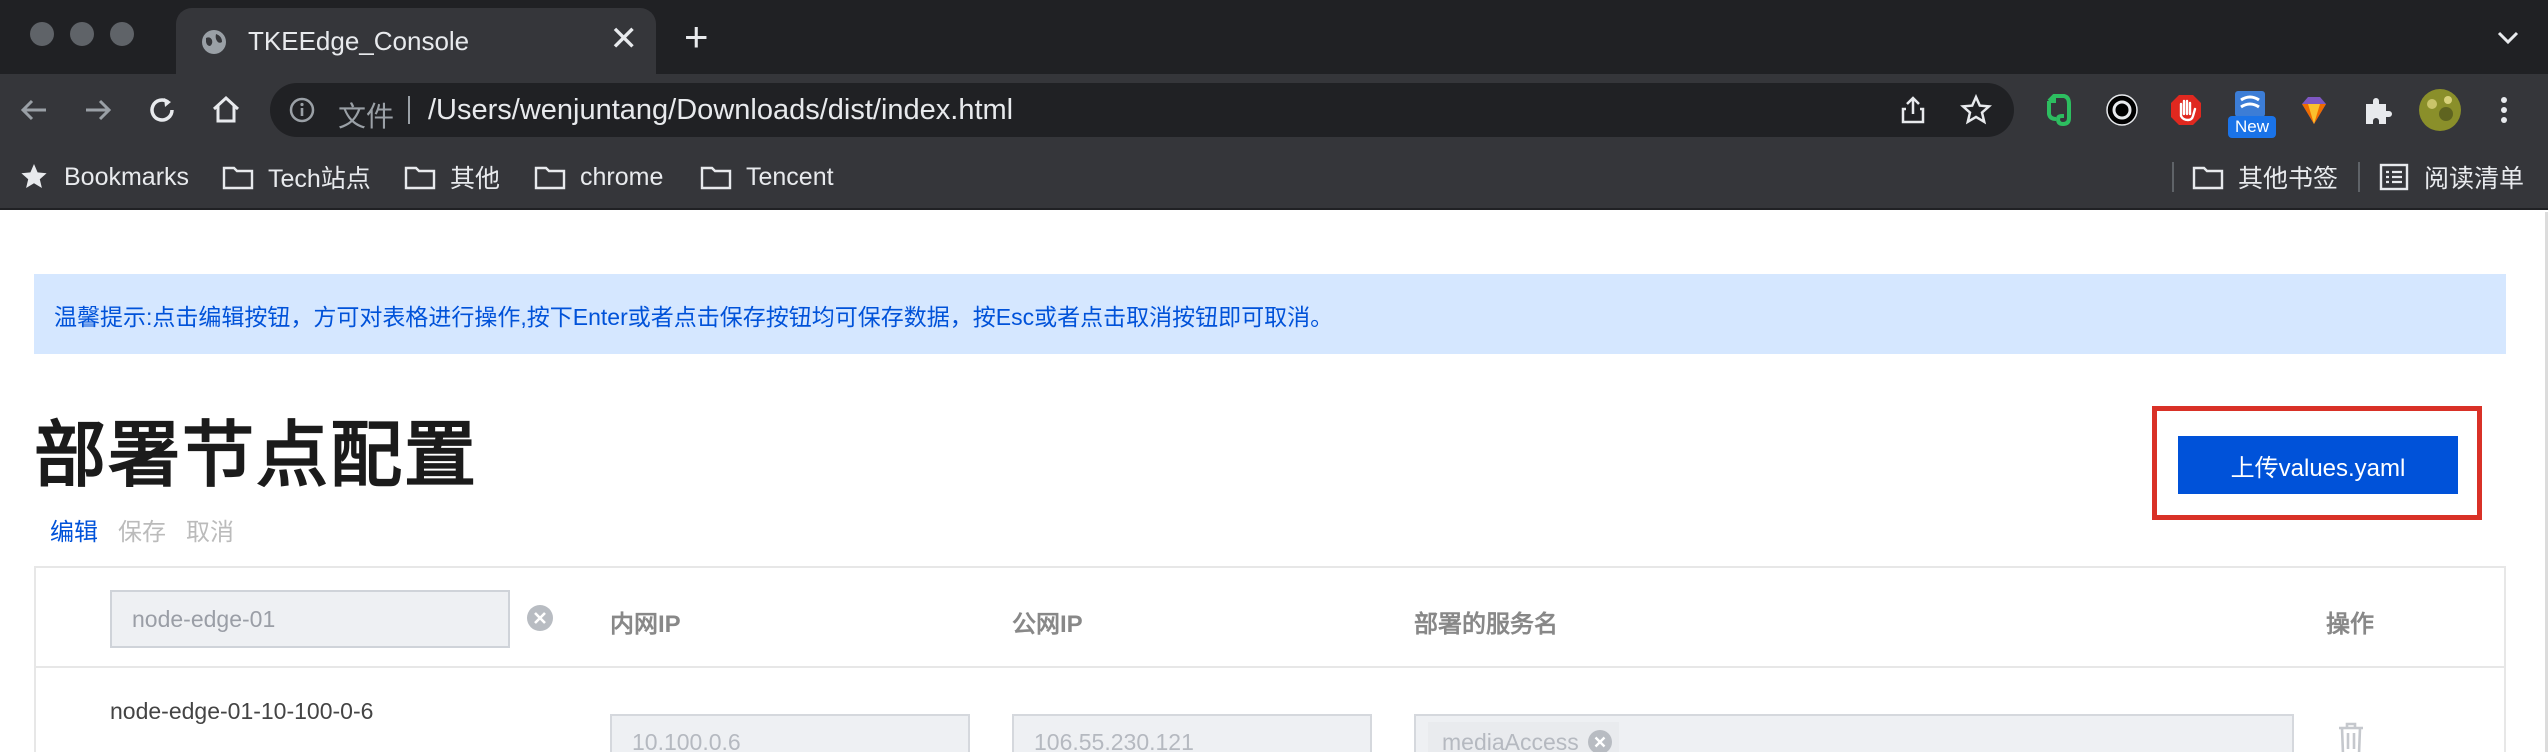 This screenshot has width=2548, height=752. What do you see at coordinates (162, 110) in the screenshot?
I see `reload-icon` at bounding box center [162, 110].